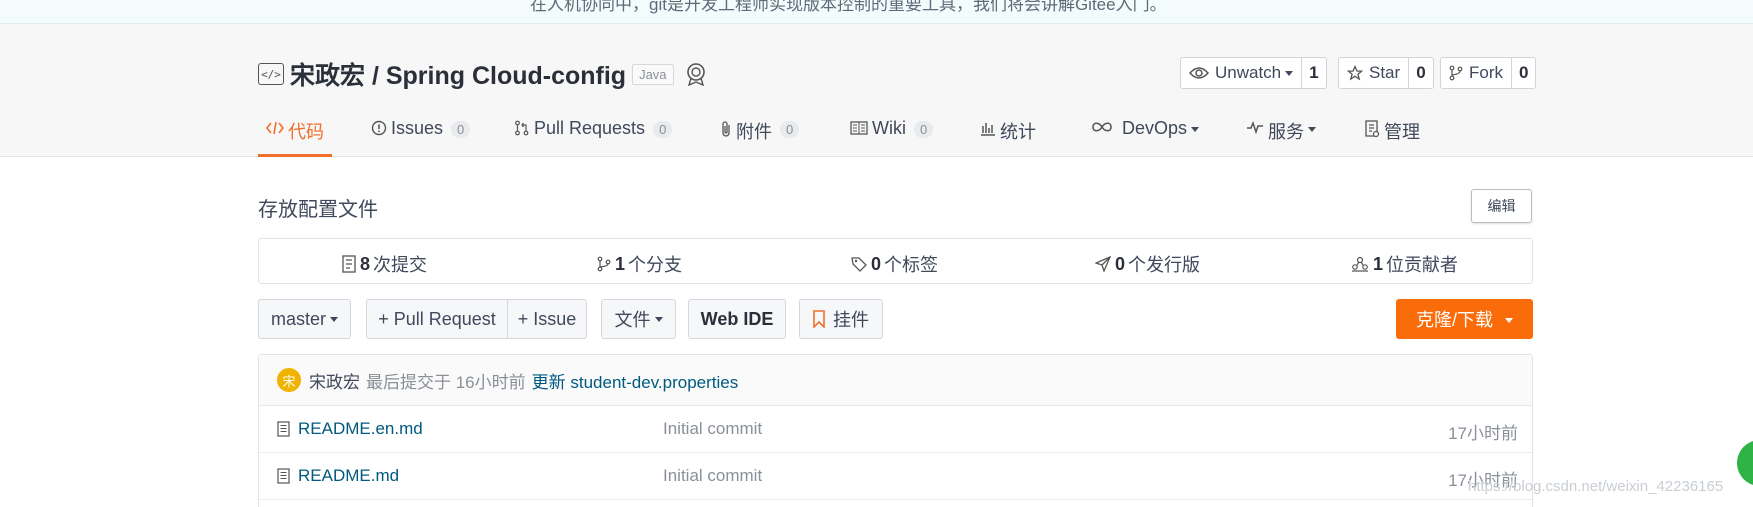  What do you see at coordinates (726, 129) in the screenshot?
I see `paperclip-icon` at bounding box center [726, 129].